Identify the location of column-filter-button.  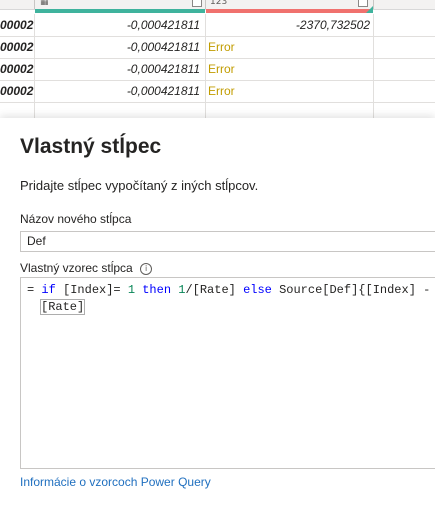
(197, 3).